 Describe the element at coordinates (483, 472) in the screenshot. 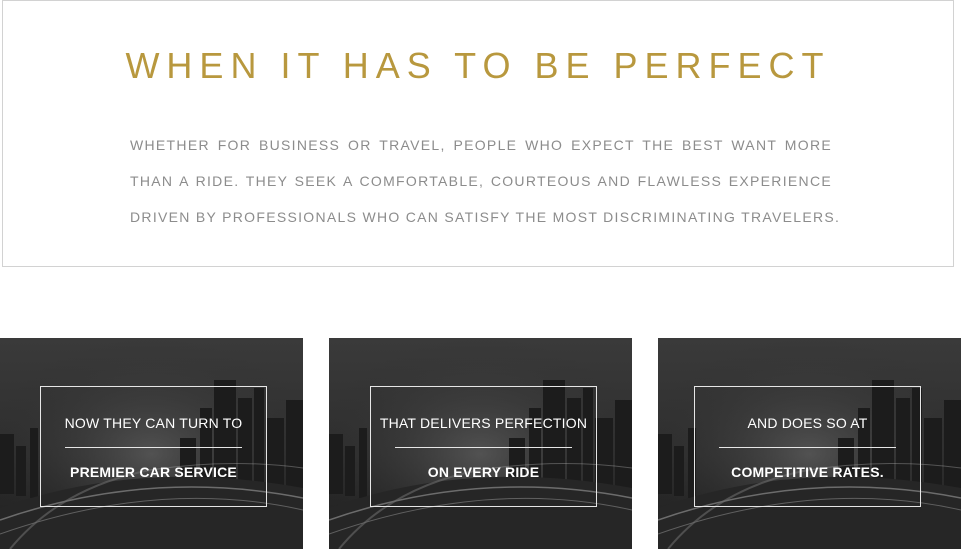

I see `card-highlight: ON EVERY RIDE` at that location.